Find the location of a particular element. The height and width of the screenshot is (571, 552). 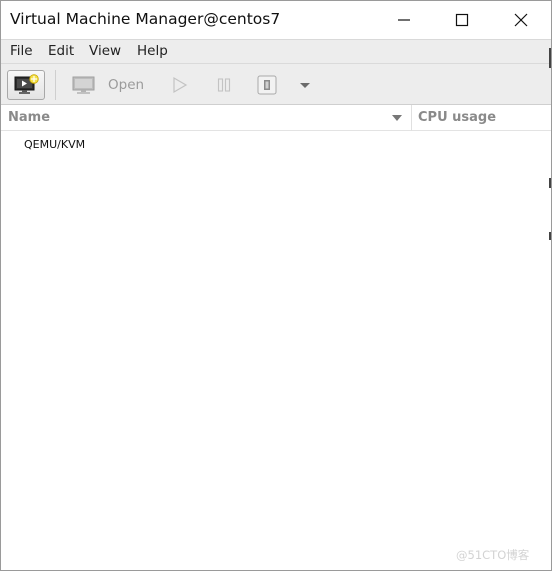

shutdown-icon is located at coordinates (267, 85).